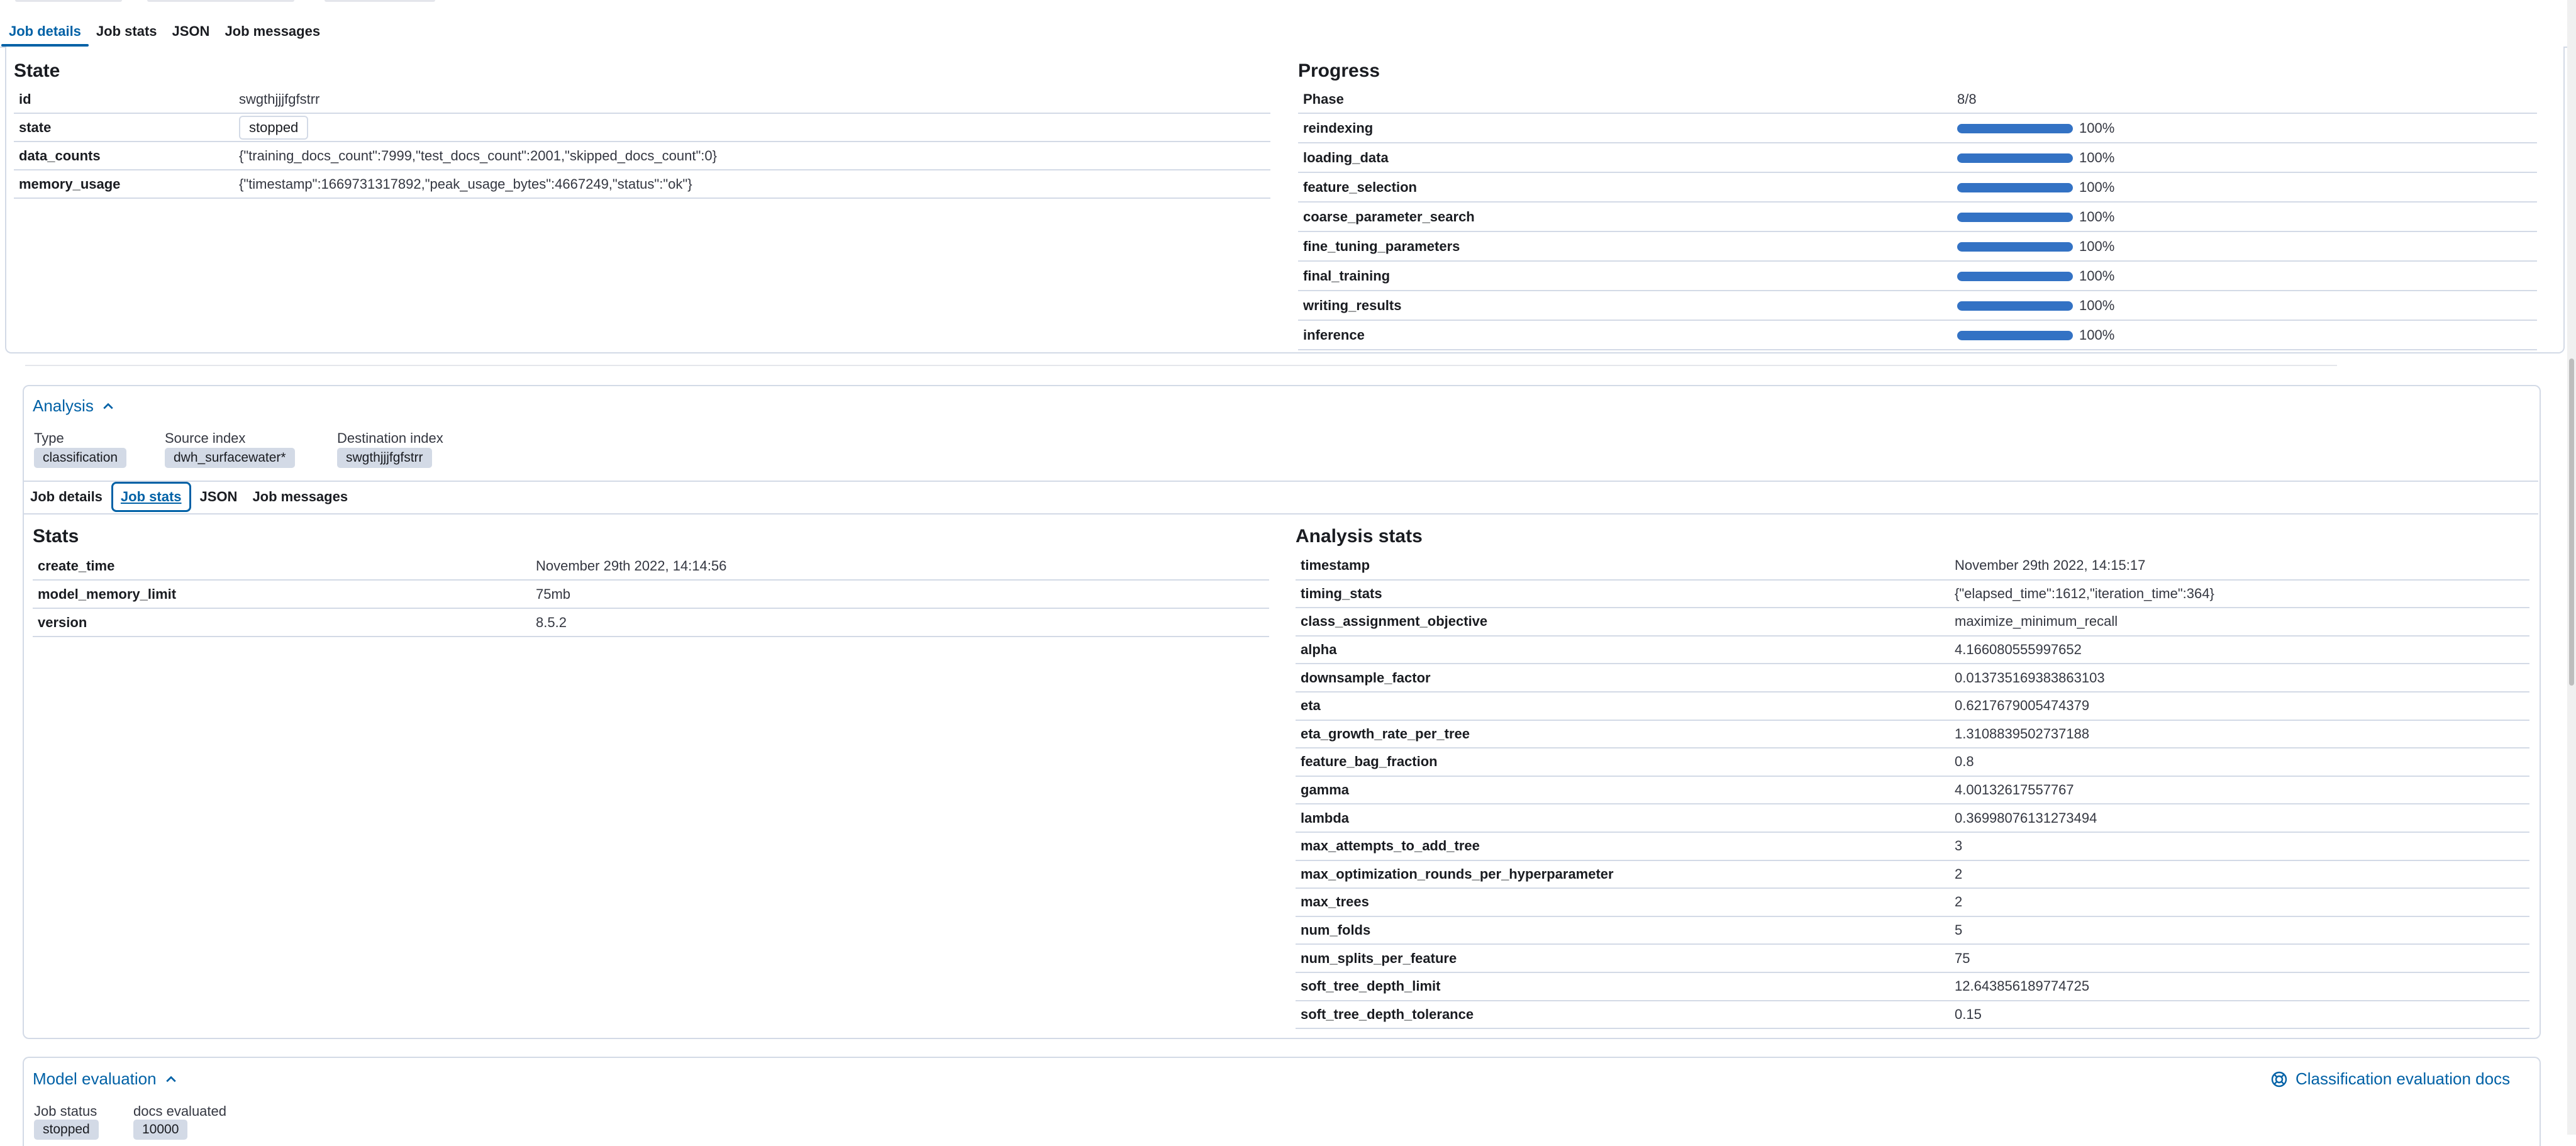 This screenshot has width=2576, height=1146. Describe the element at coordinates (2050, 565) in the screenshot. I see `row-value: November 29th 2022, 14:15:17` at that location.